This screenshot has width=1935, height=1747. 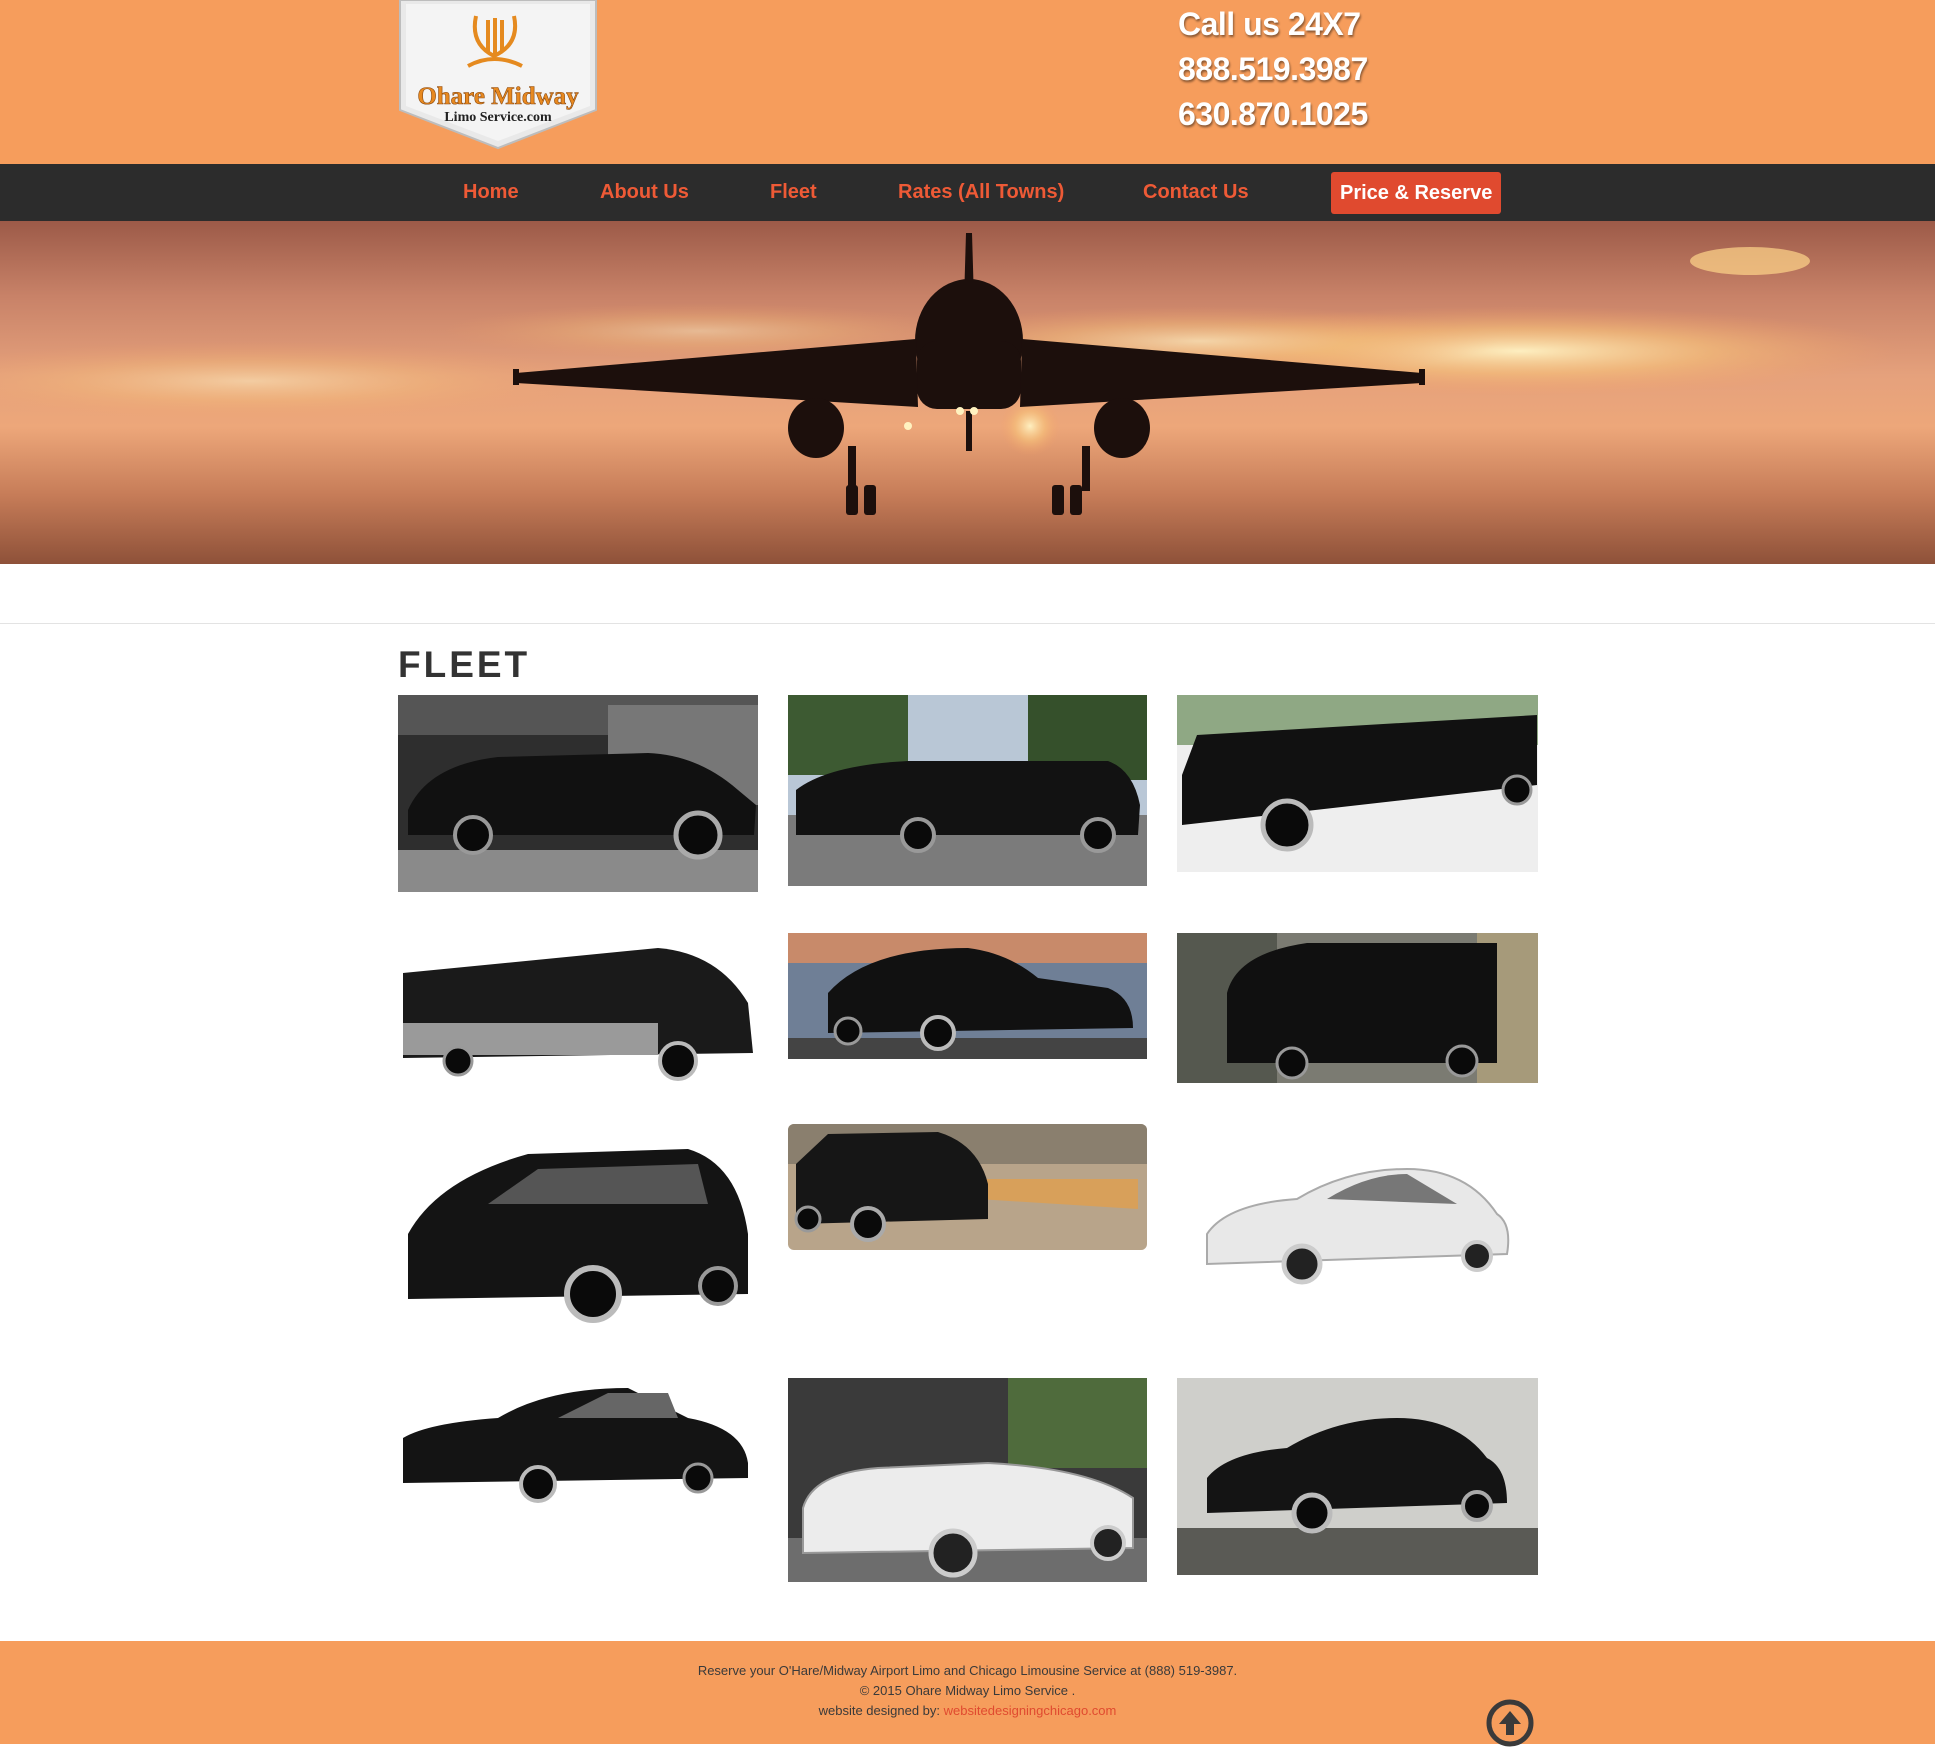 I want to click on black-lincoln-sedan-waterfront-image, so click(x=967, y=996).